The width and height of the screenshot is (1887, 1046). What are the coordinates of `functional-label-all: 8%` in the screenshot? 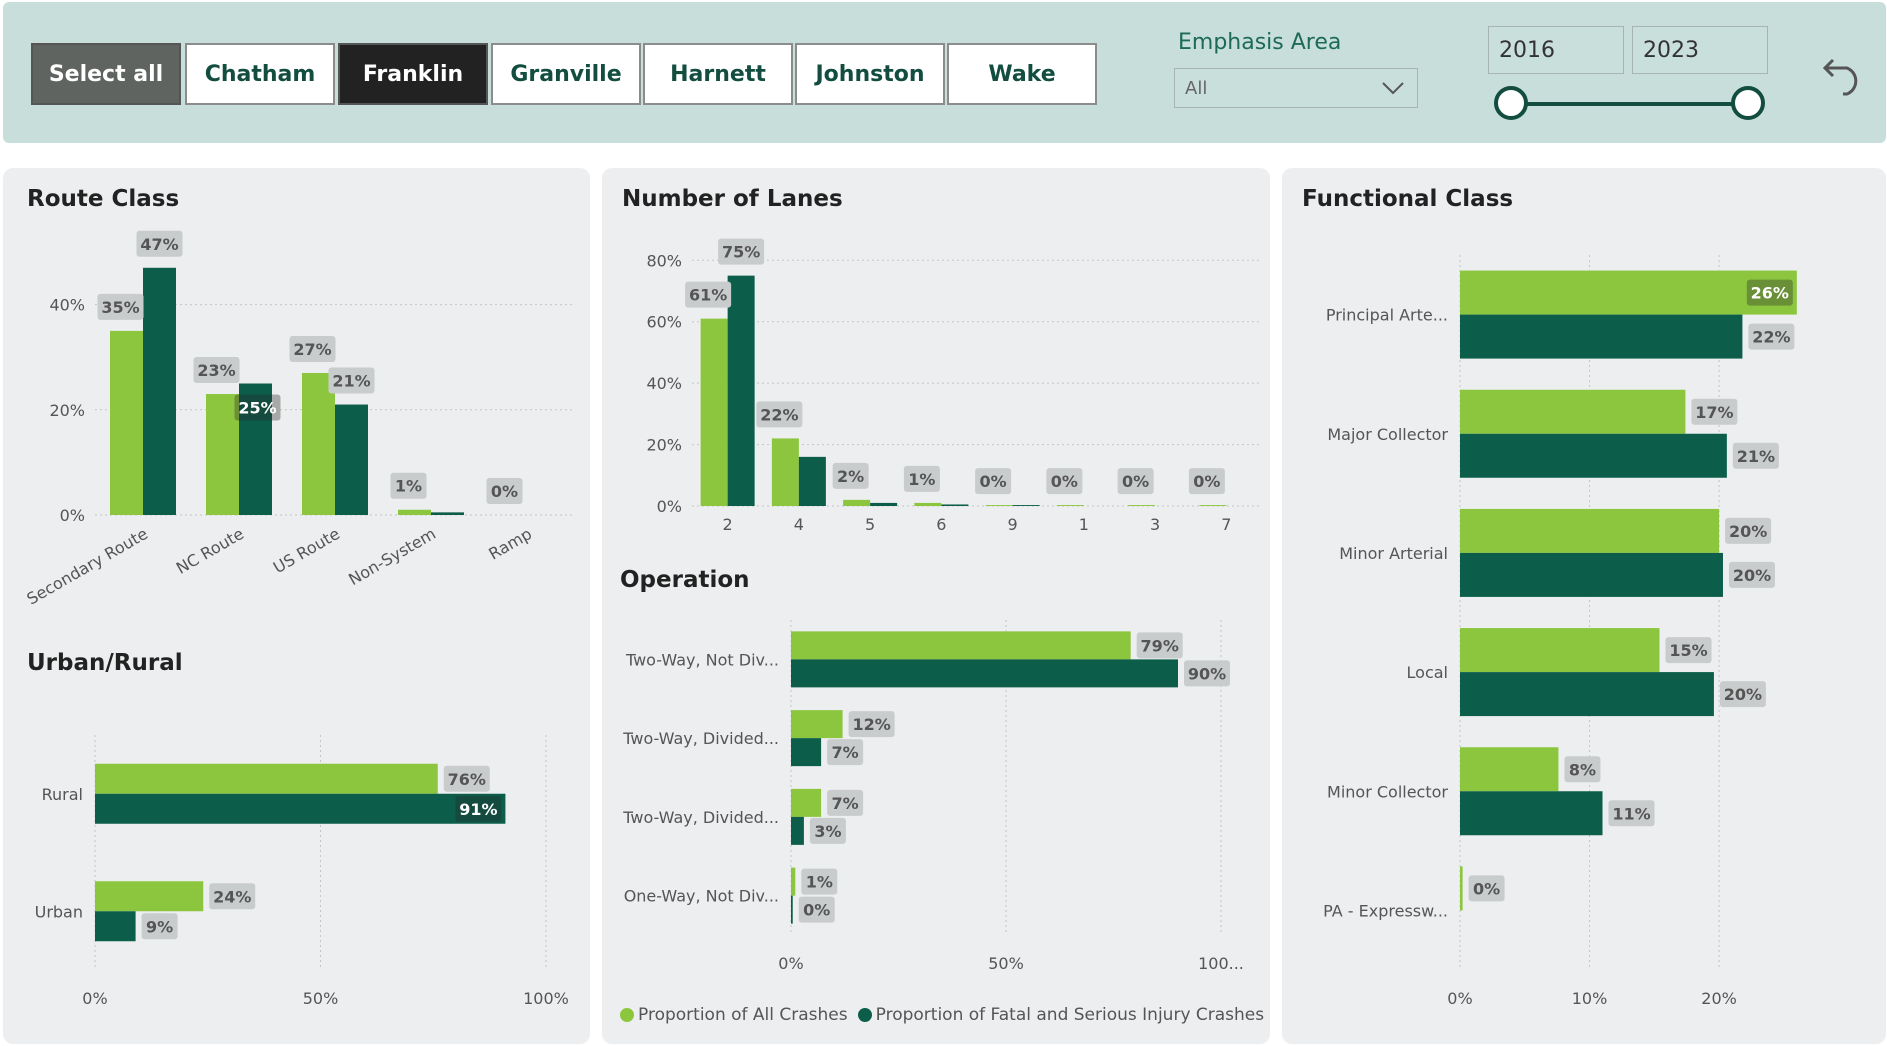 It's located at (1582, 769).